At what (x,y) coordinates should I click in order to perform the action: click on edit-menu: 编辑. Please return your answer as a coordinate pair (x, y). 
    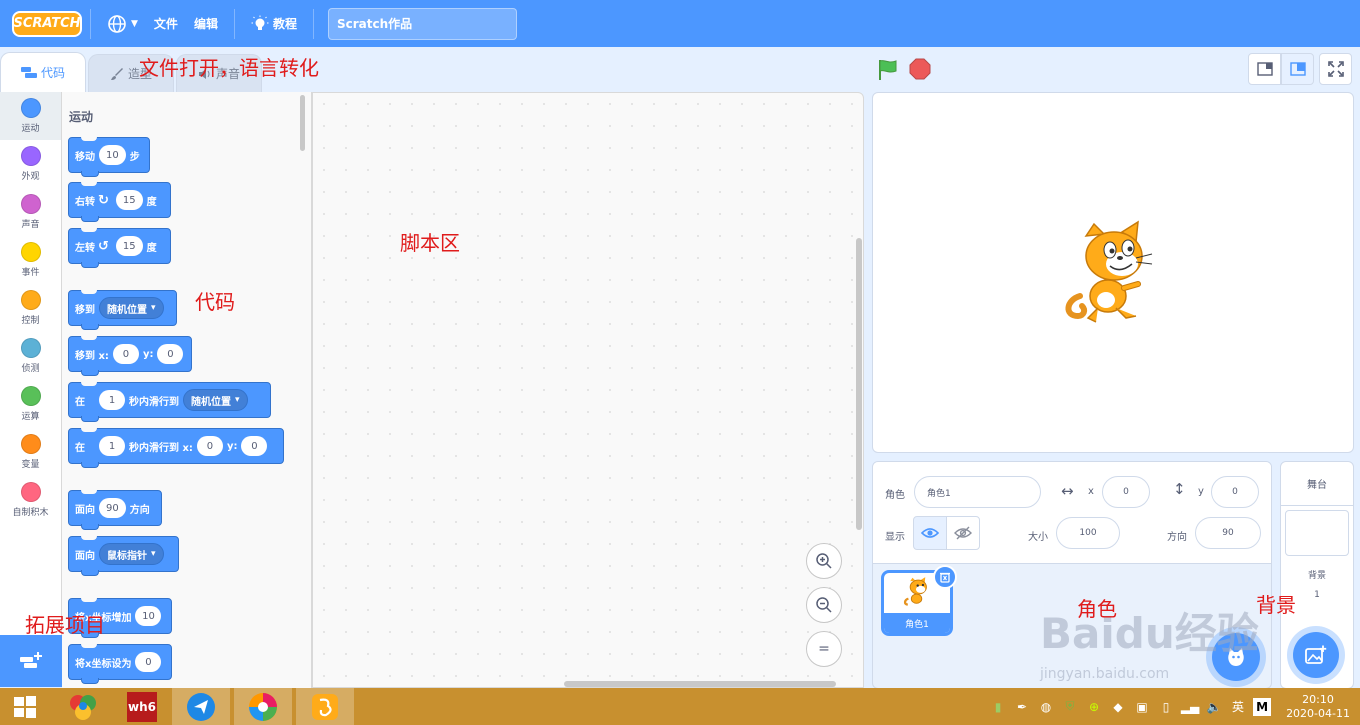
    Looking at the image, I should click on (206, 23).